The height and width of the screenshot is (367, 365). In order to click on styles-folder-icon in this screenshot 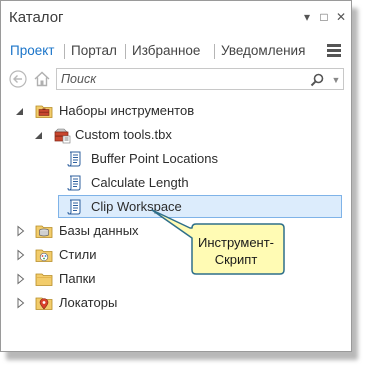, I will do `click(44, 255)`.